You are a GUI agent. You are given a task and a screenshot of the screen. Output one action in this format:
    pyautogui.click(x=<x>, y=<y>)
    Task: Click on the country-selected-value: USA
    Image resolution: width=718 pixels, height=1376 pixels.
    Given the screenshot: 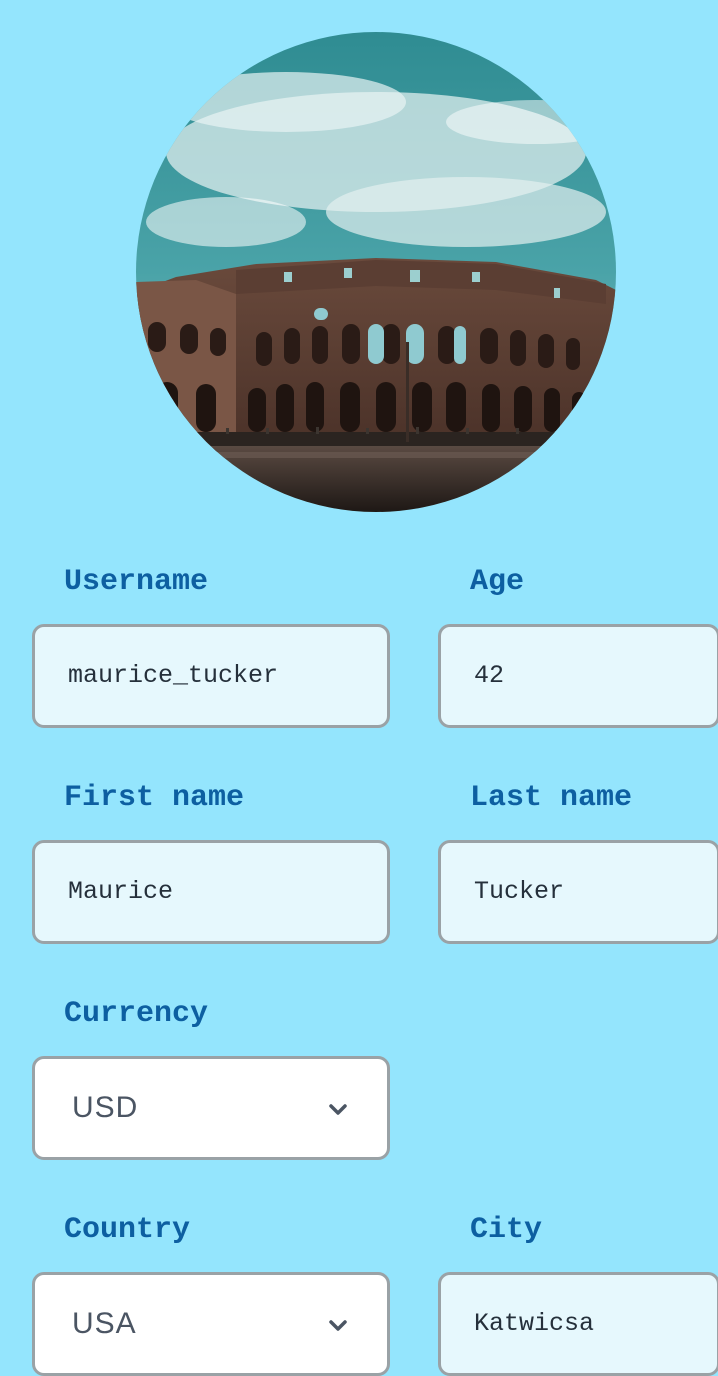 What is the action you would take?
    pyautogui.click(x=104, y=1323)
    